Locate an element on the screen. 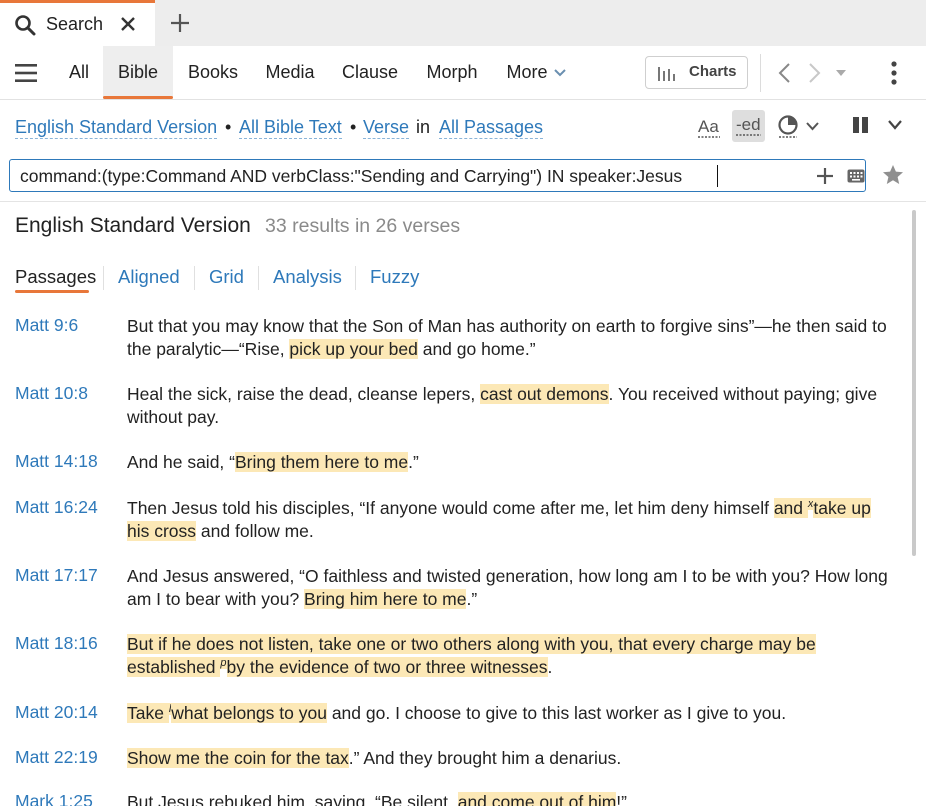 Image resolution: width=926 pixels, height=806 pixels. text-caret is located at coordinates (717, 176).